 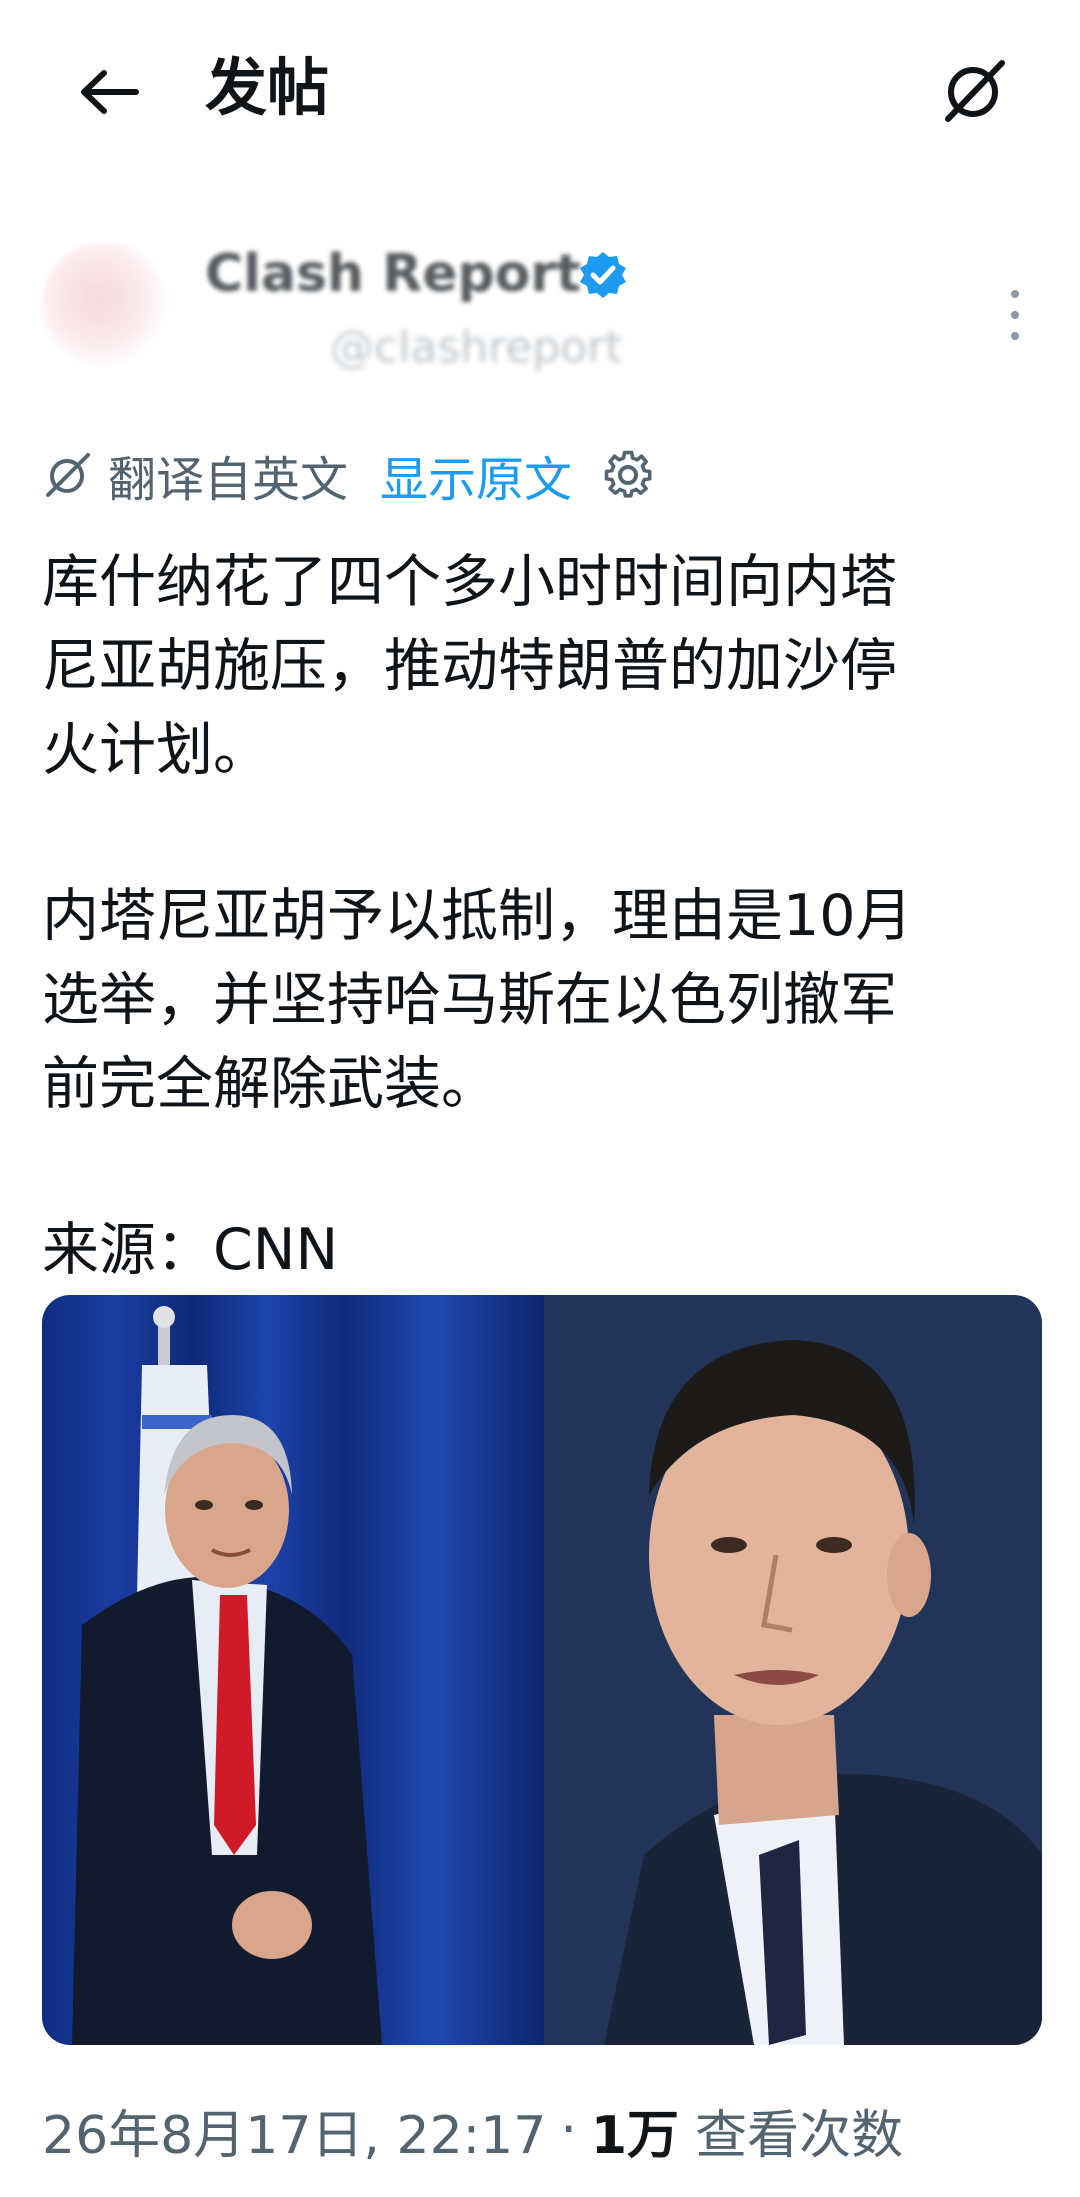 What do you see at coordinates (799, 2135) in the screenshot?
I see `view-count-label: 查看次数` at bounding box center [799, 2135].